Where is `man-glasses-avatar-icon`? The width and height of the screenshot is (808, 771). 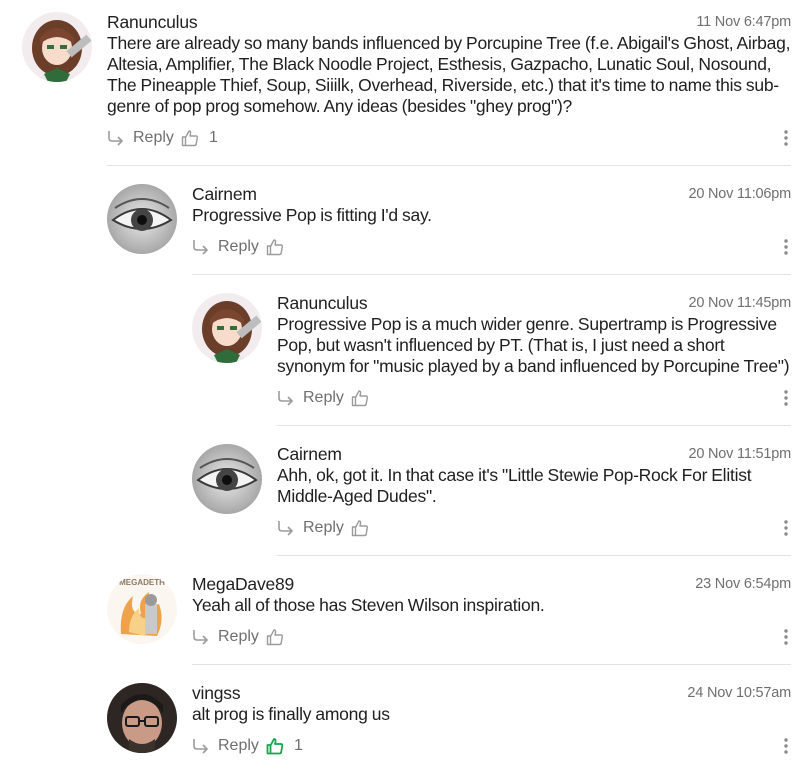 man-glasses-avatar-icon is located at coordinates (142, 718).